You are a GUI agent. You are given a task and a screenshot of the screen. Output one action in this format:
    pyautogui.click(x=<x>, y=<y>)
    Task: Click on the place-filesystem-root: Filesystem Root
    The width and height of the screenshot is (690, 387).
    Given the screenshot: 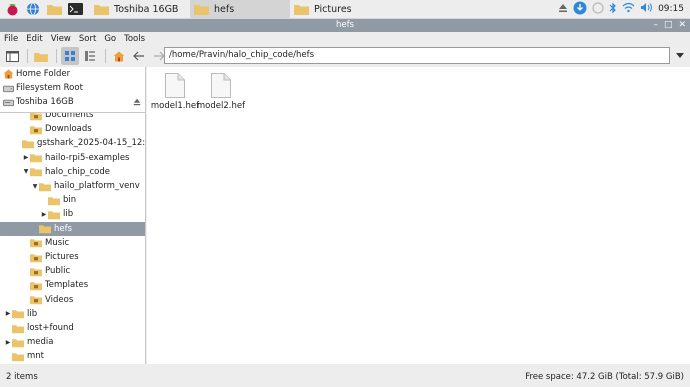 What is the action you would take?
    pyautogui.click(x=72, y=88)
    